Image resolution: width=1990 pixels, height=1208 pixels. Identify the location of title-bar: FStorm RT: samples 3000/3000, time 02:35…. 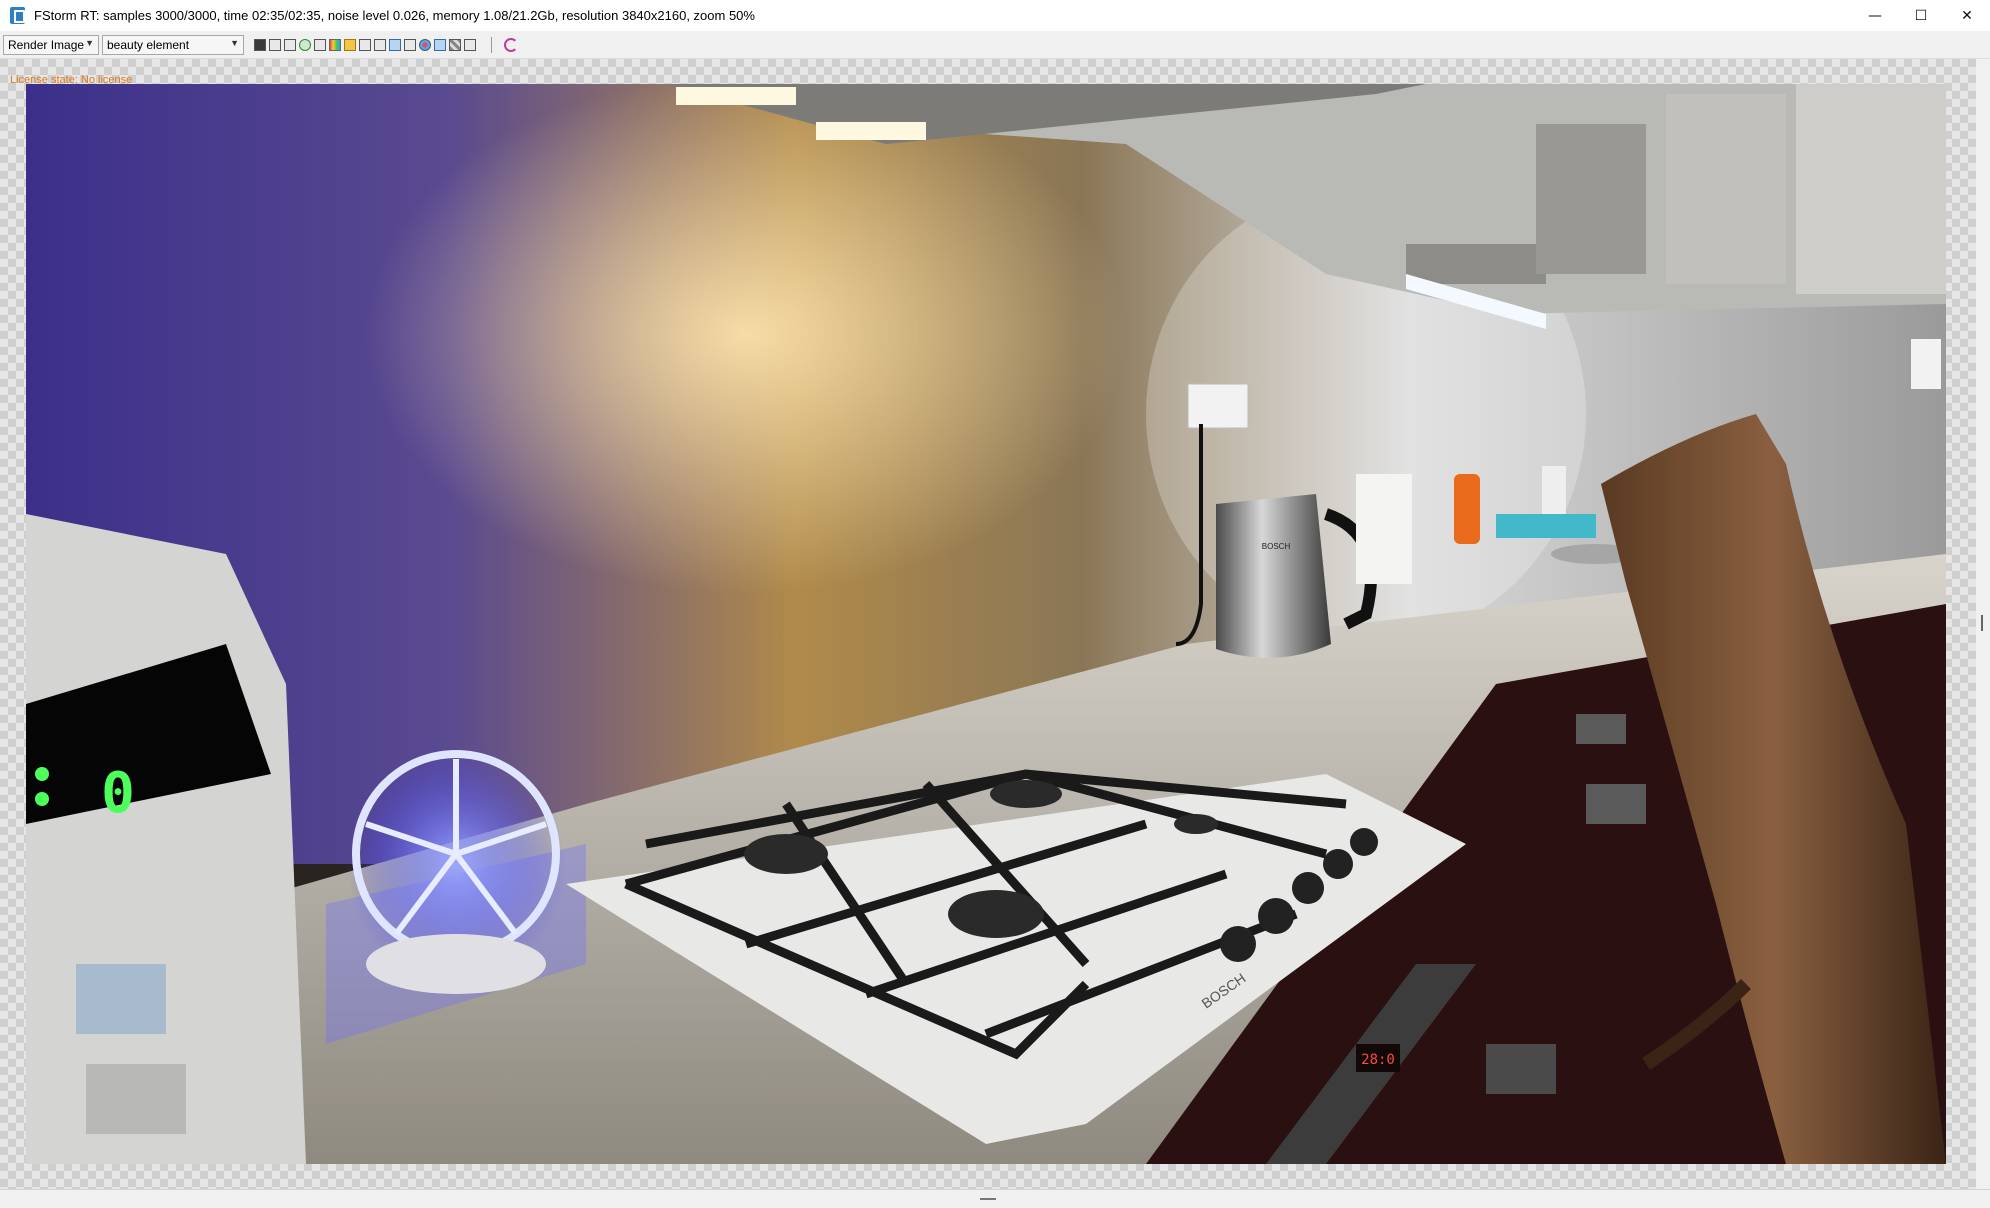
(995, 15).